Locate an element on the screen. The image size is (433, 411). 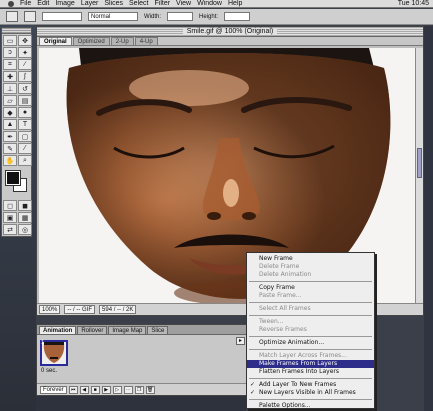
document-view-tabs: Original Optimized 2-Up 4-Up is located at coordinates (230, 41).